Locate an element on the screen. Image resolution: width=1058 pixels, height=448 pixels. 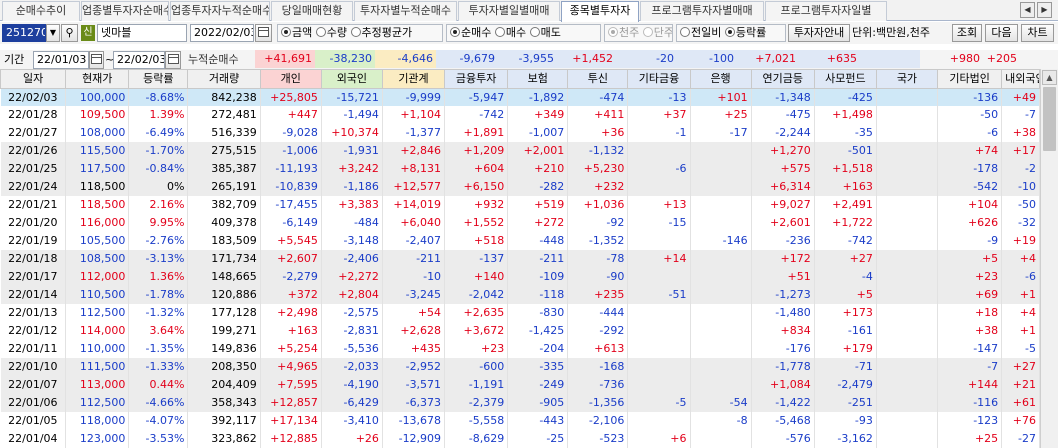
radio-net-buy: 순매수 is located at coordinates (470, 32).